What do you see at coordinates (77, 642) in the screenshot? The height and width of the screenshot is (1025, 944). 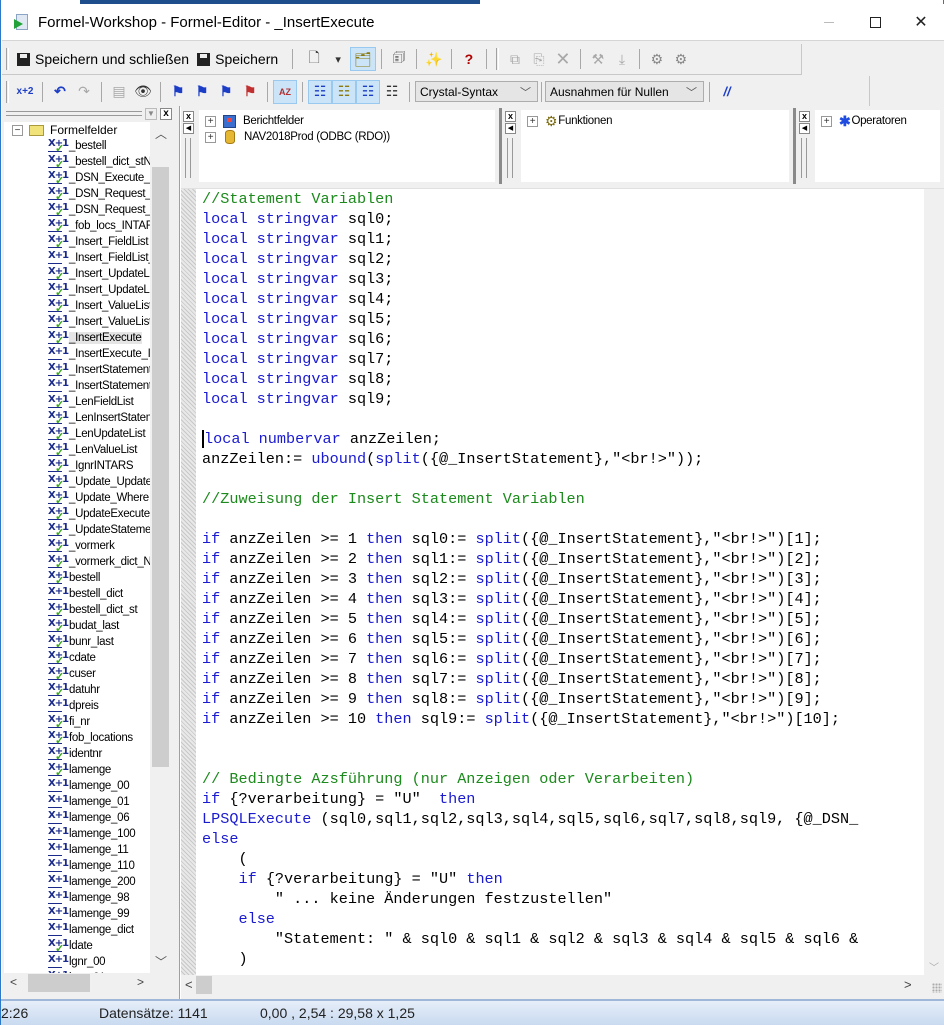 I see `formula-field-item: X+1 ✓ bunr_last` at bounding box center [77, 642].